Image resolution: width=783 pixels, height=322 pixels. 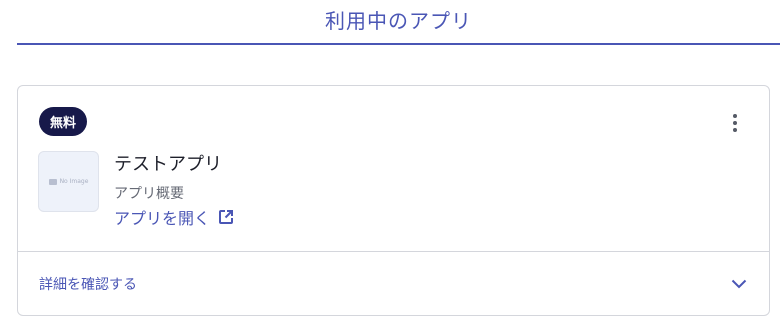 I want to click on more-options-button, so click(x=735, y=123).